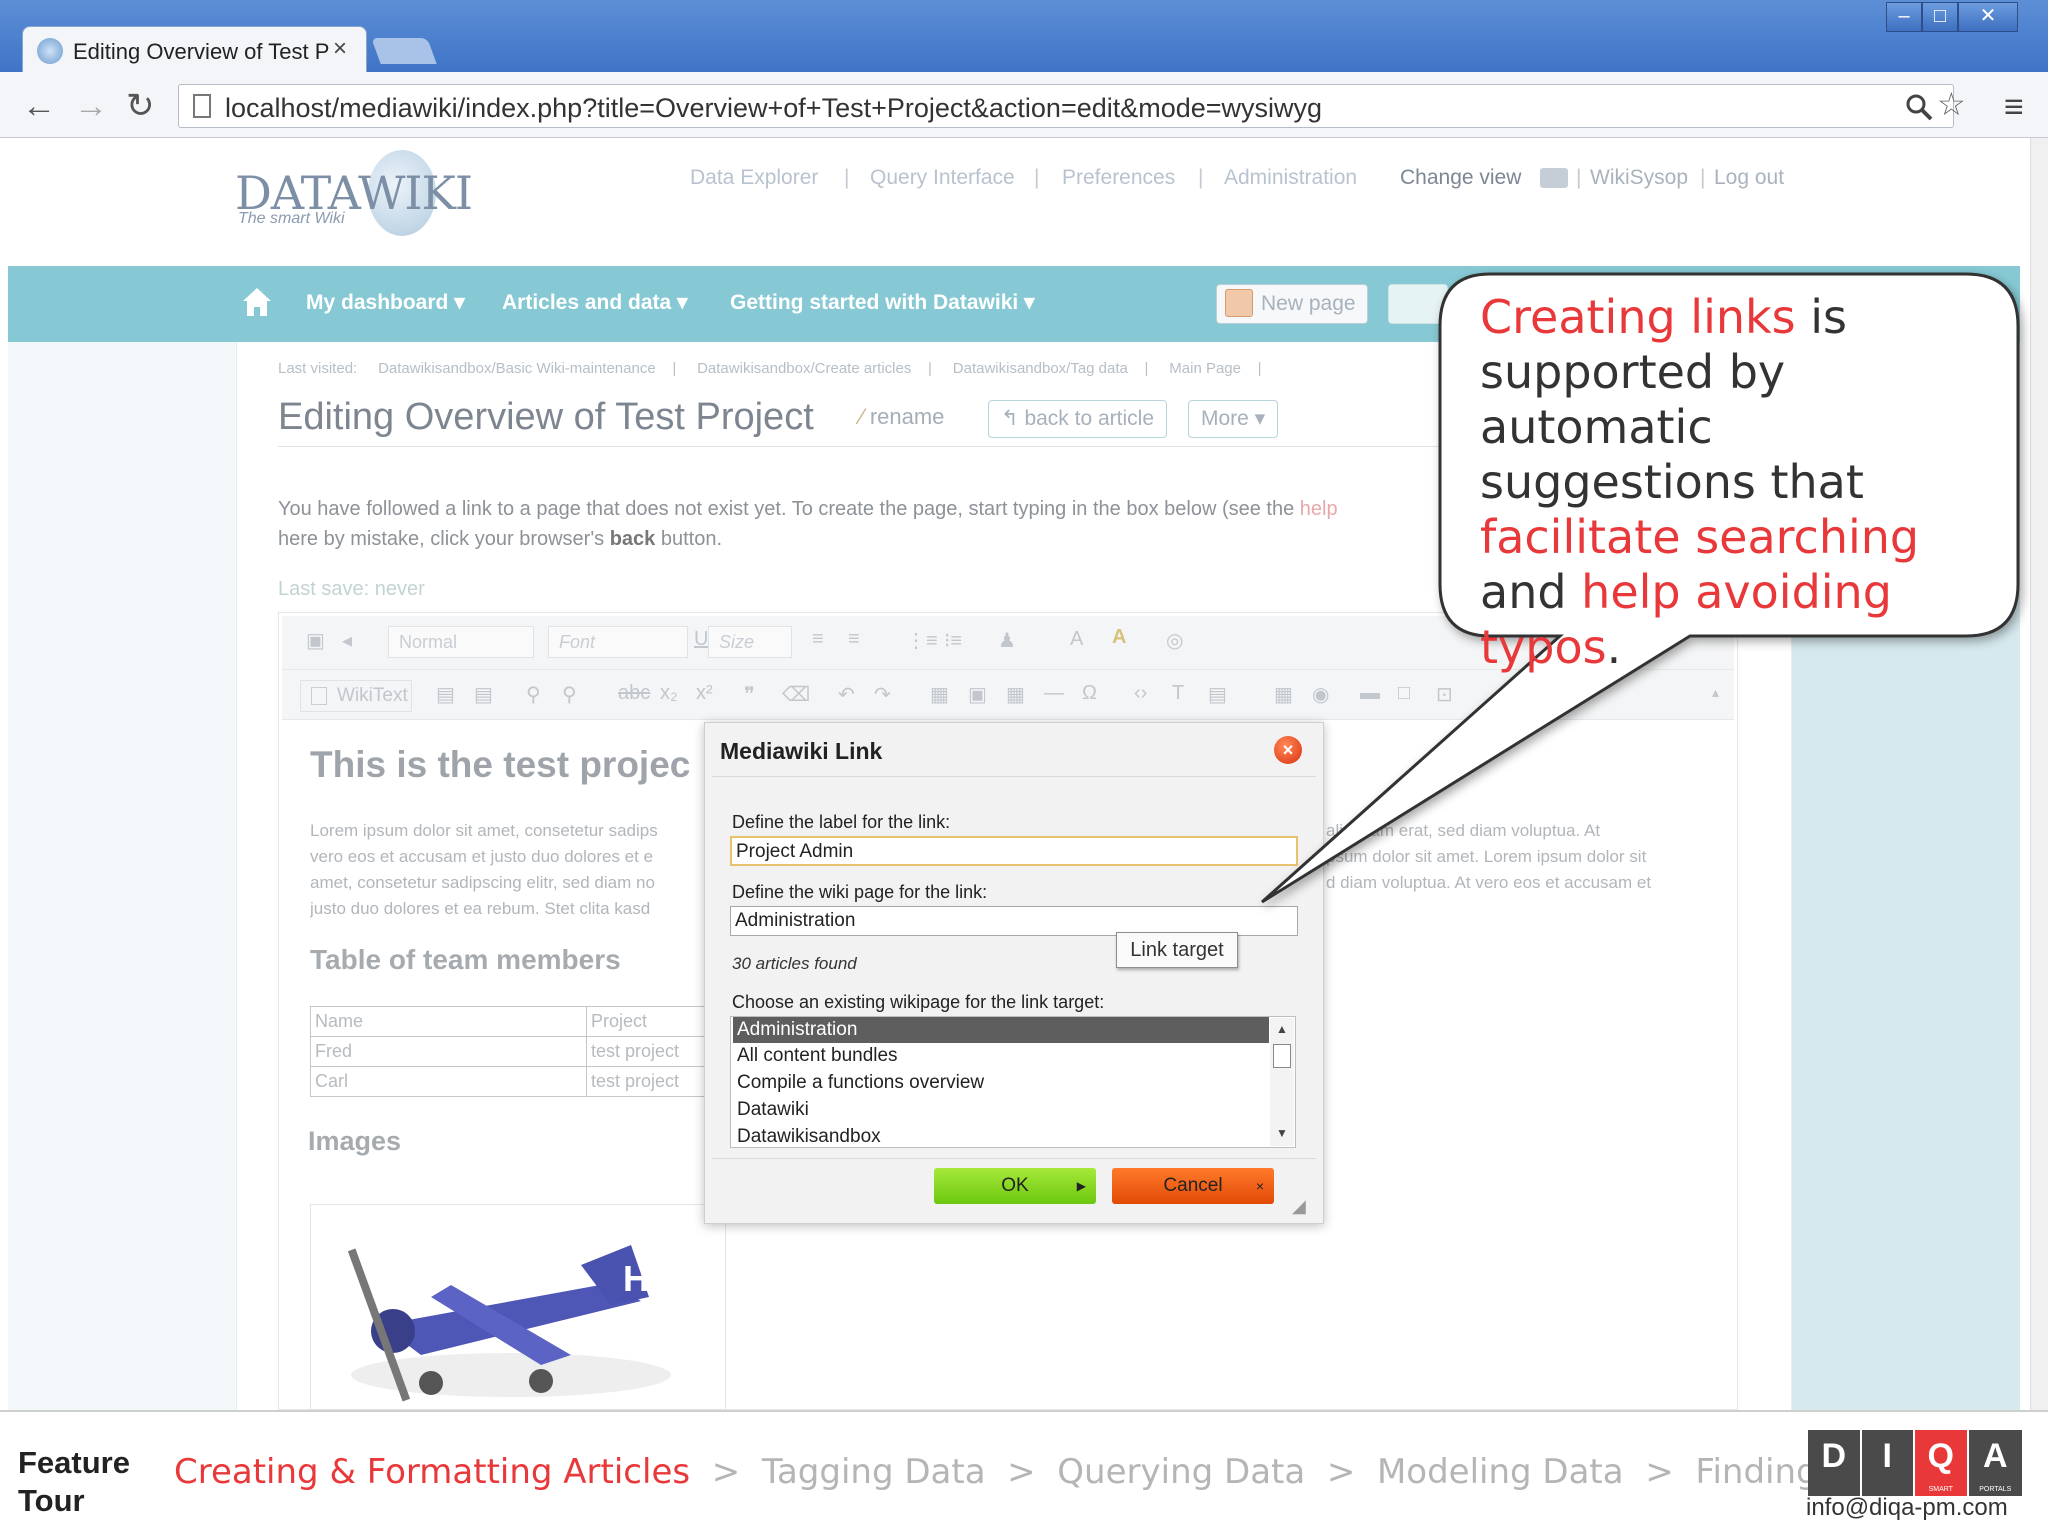 The height and width of the screenshot is (1536, 2048). Describe the element at coordinates (1290, 178) in the screenshot. I see `link-administration: Administration` at that location.